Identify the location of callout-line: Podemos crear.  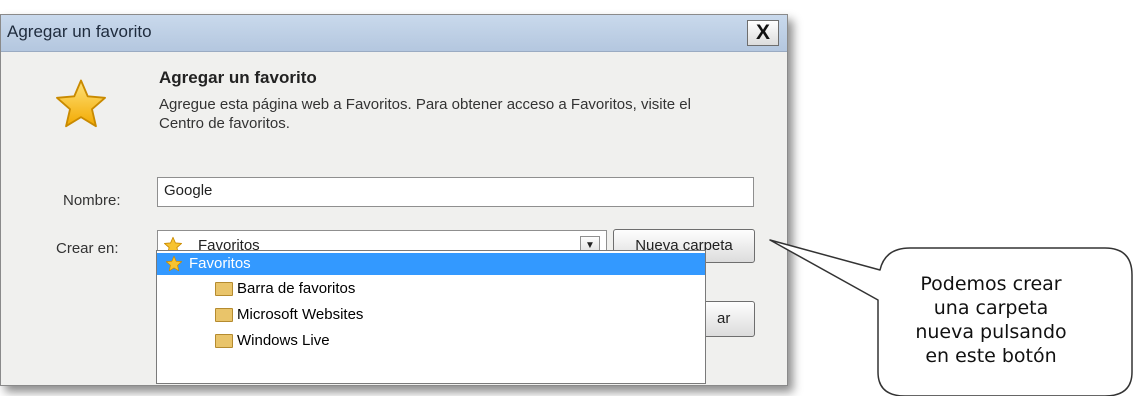
(991, 284).